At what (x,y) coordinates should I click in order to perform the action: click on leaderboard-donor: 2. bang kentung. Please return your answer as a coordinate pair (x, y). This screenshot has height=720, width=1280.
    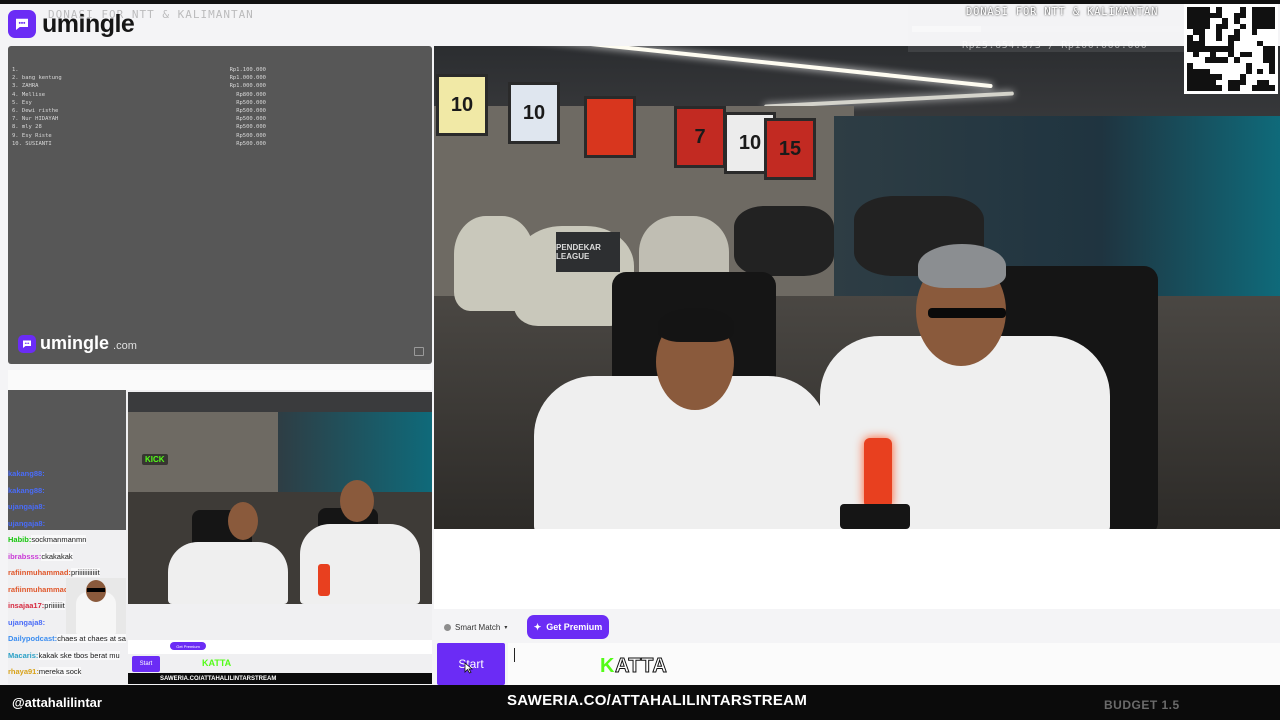
    Looking at the image, I should click on (37, 78).